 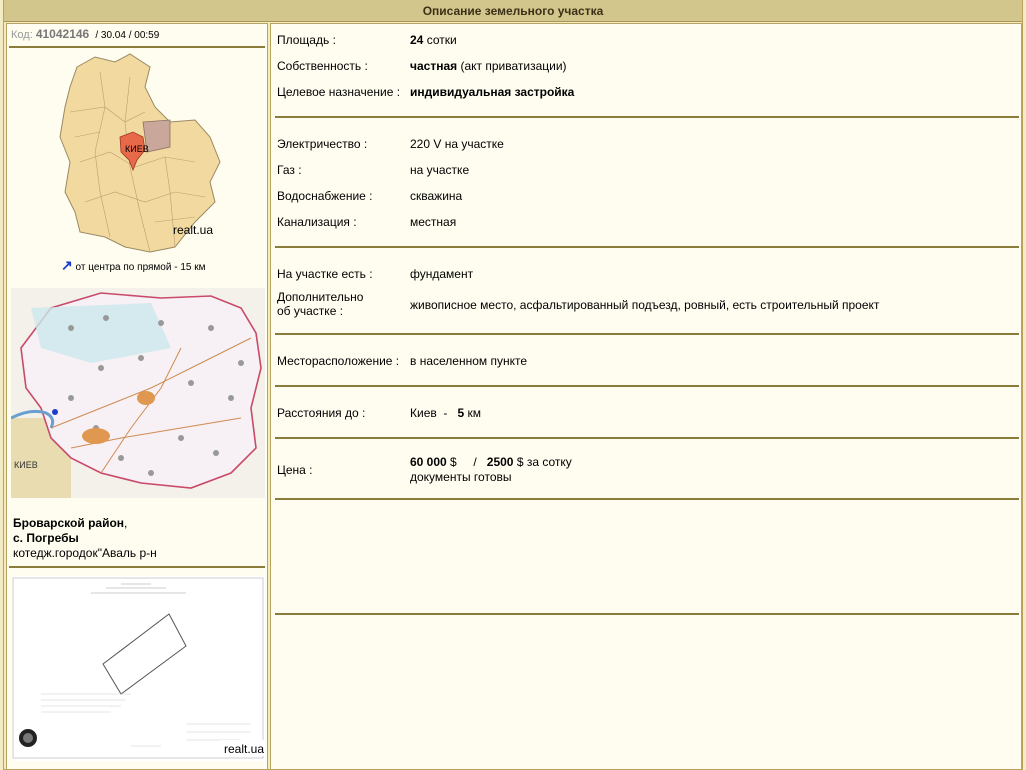 I want to click on distance-unit: км, so click(x=474, y=413).